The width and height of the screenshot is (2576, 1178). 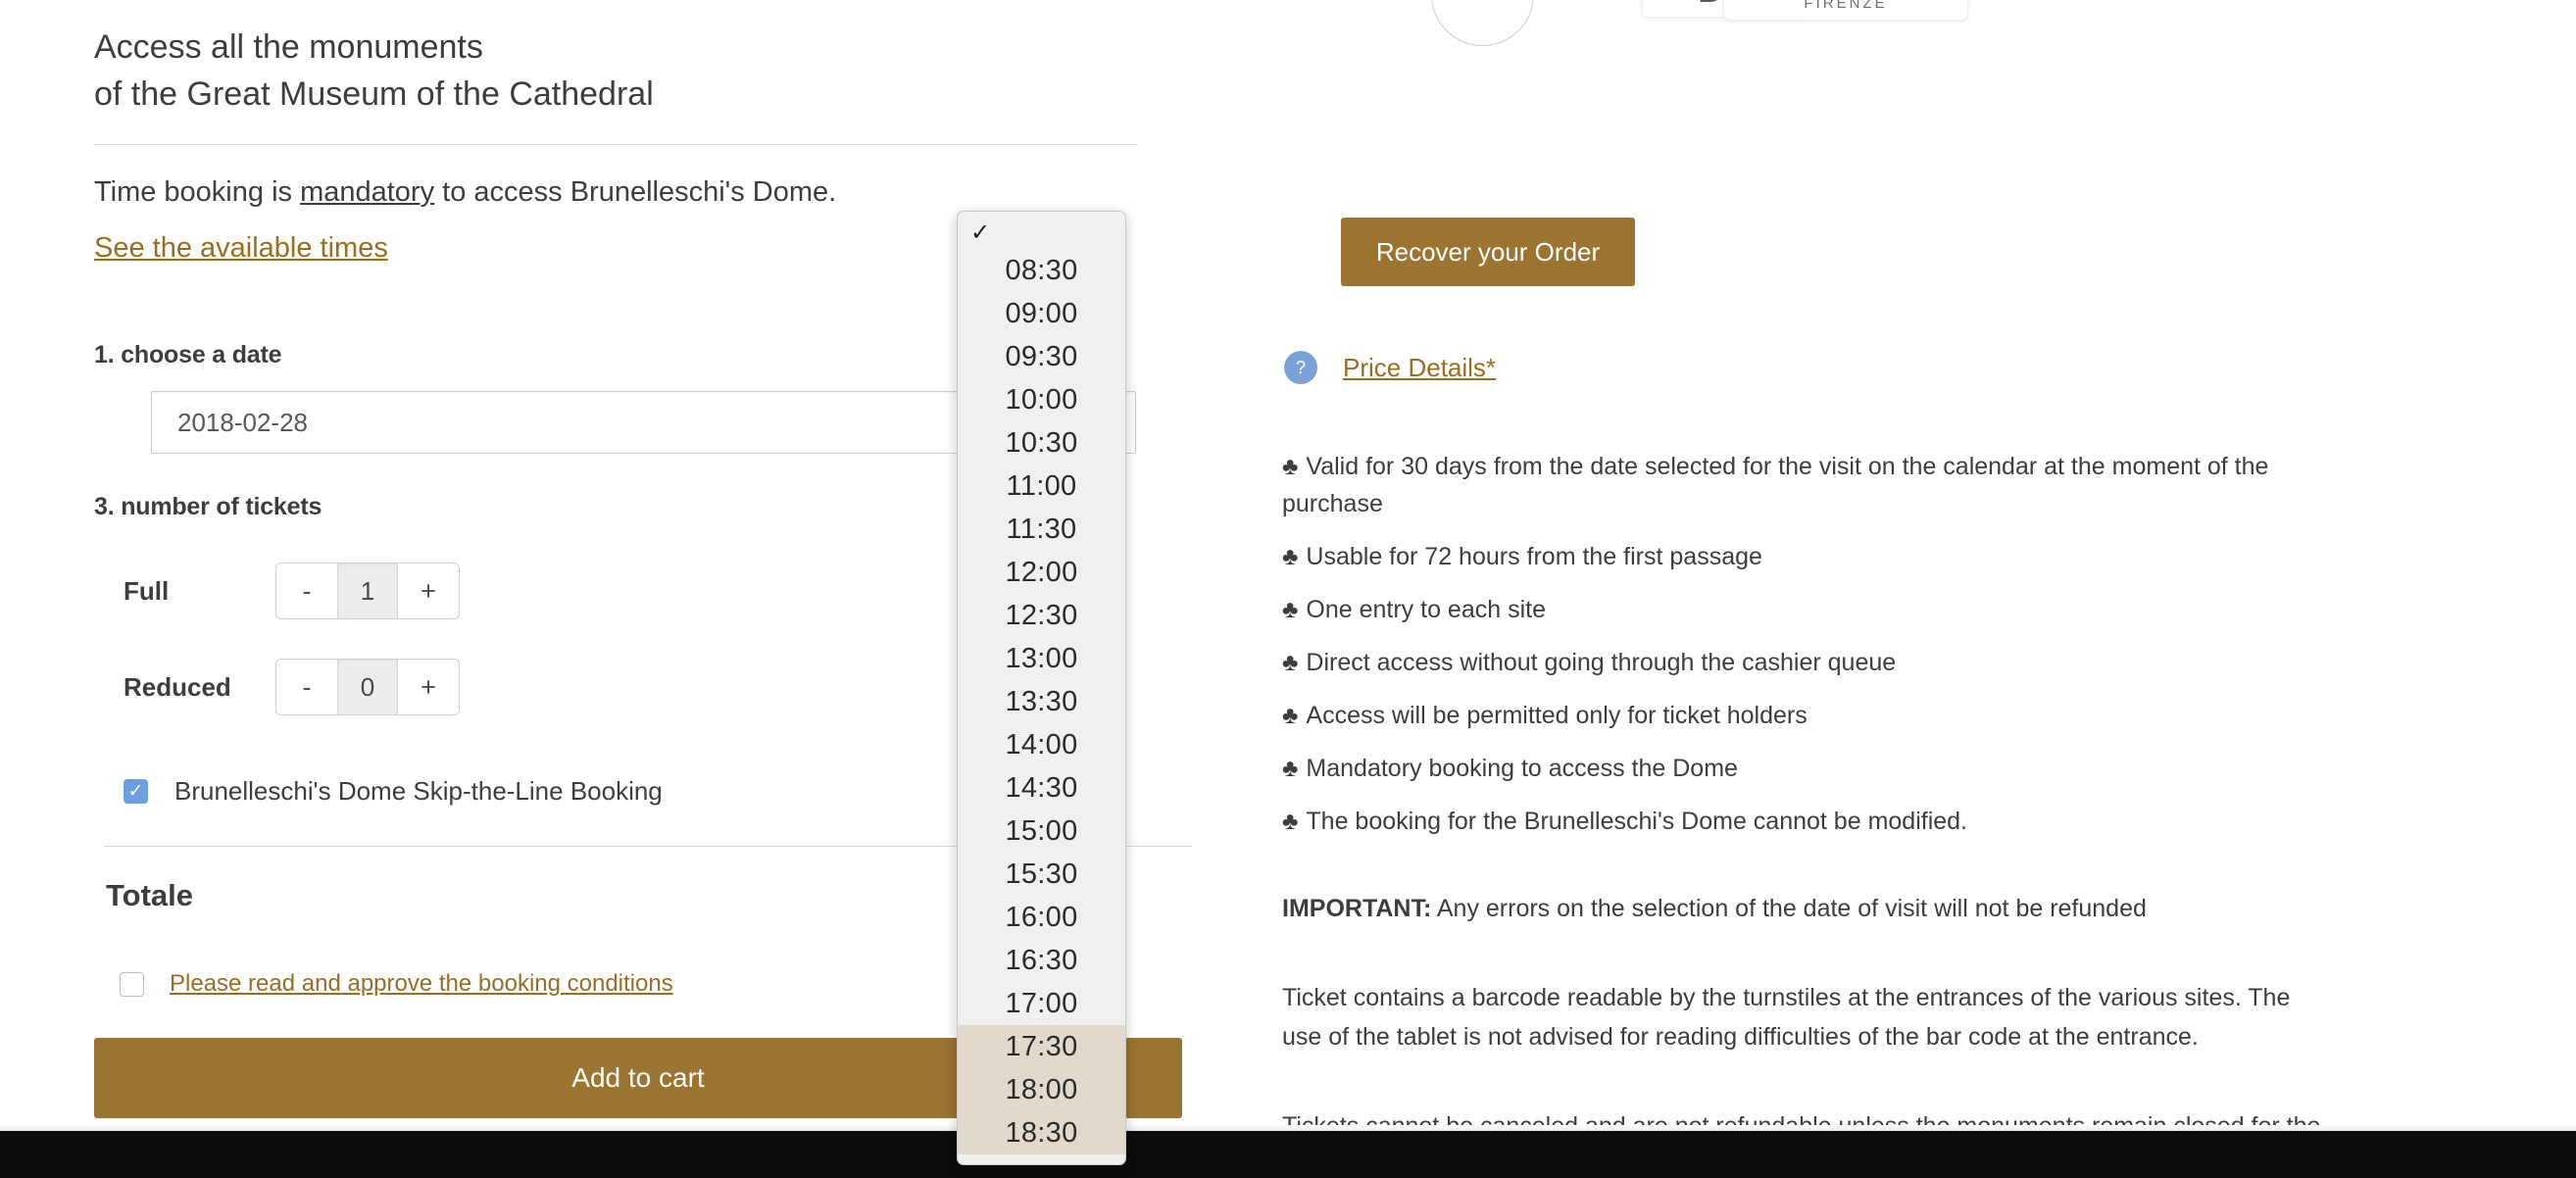 What do you see at coordinates (177, 686) in the screenshot?
I see `ticket-type-label-reduced: Reduced` at bounding box center [177, 686].